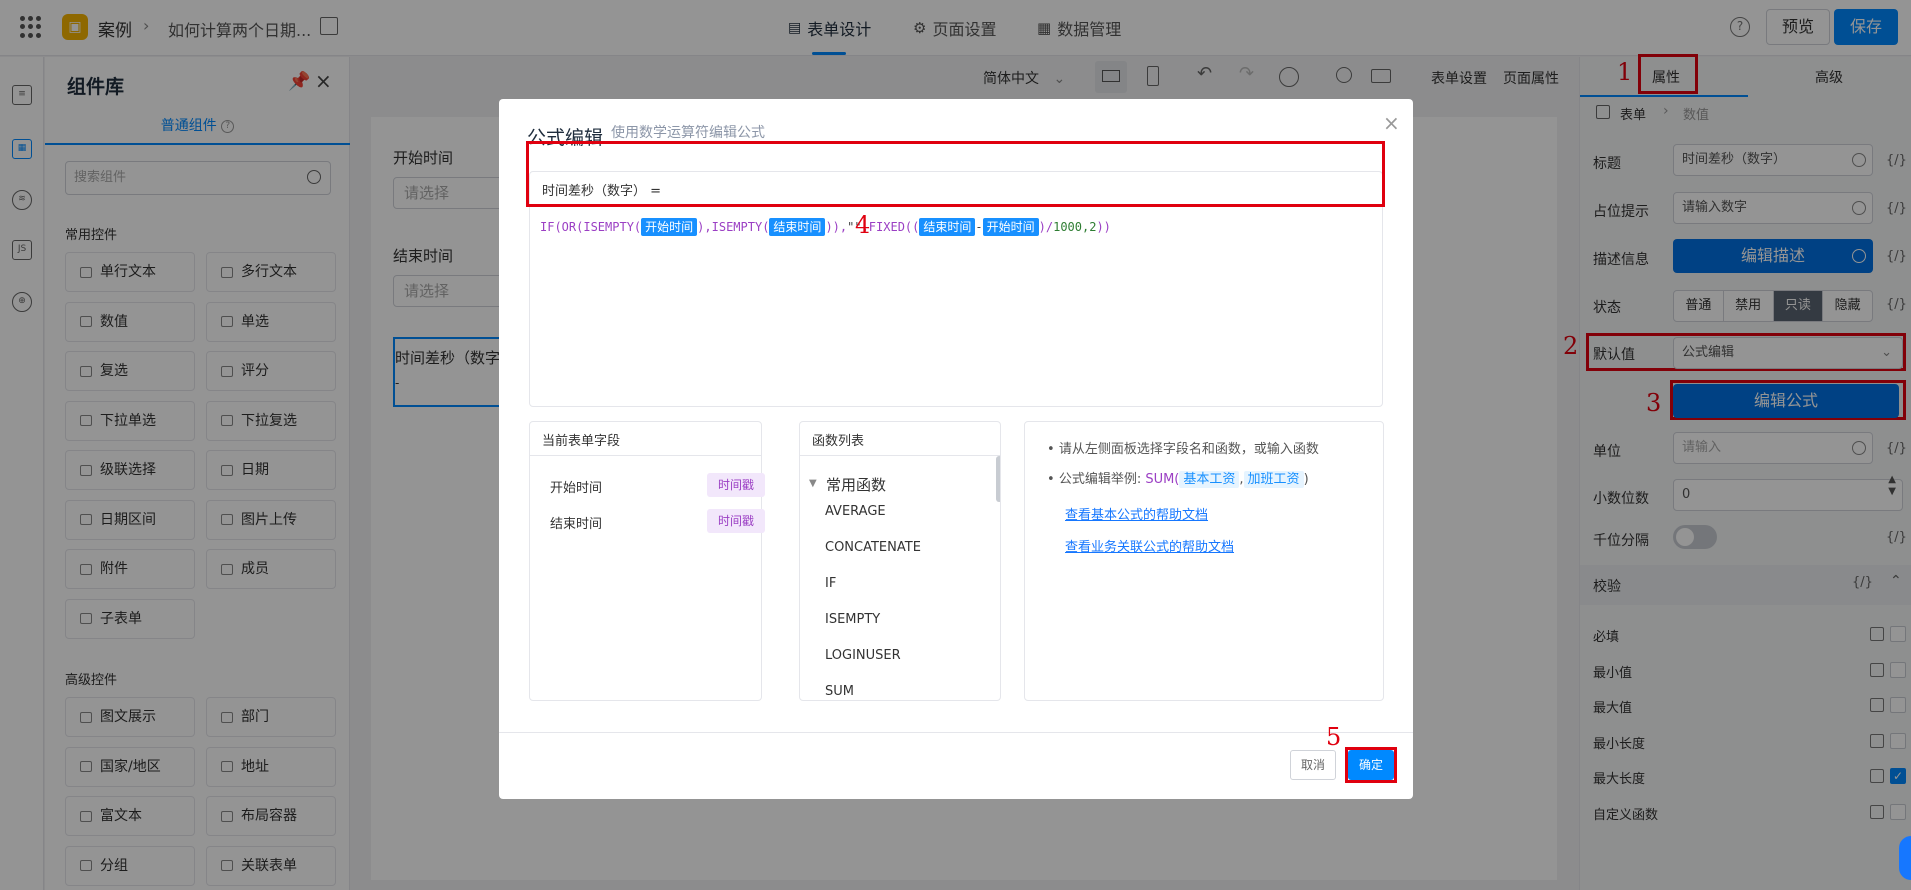 This screenshot has height=890, width=1911. Describe the element at coordinates (956, 732) in the screenshot. I see `divider` at that location.